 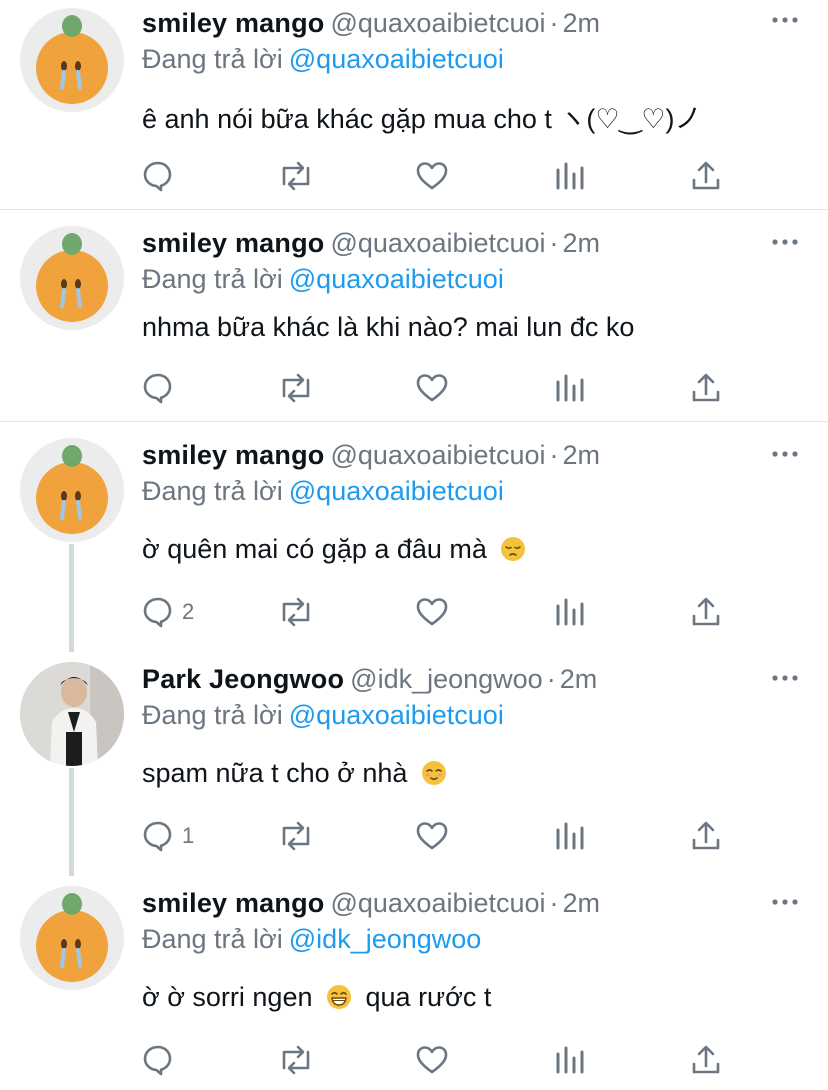 What do you see at coordinates (188, 611) in the screenshot?
I see `reply-count: 2` at bounding box center [188, 611].